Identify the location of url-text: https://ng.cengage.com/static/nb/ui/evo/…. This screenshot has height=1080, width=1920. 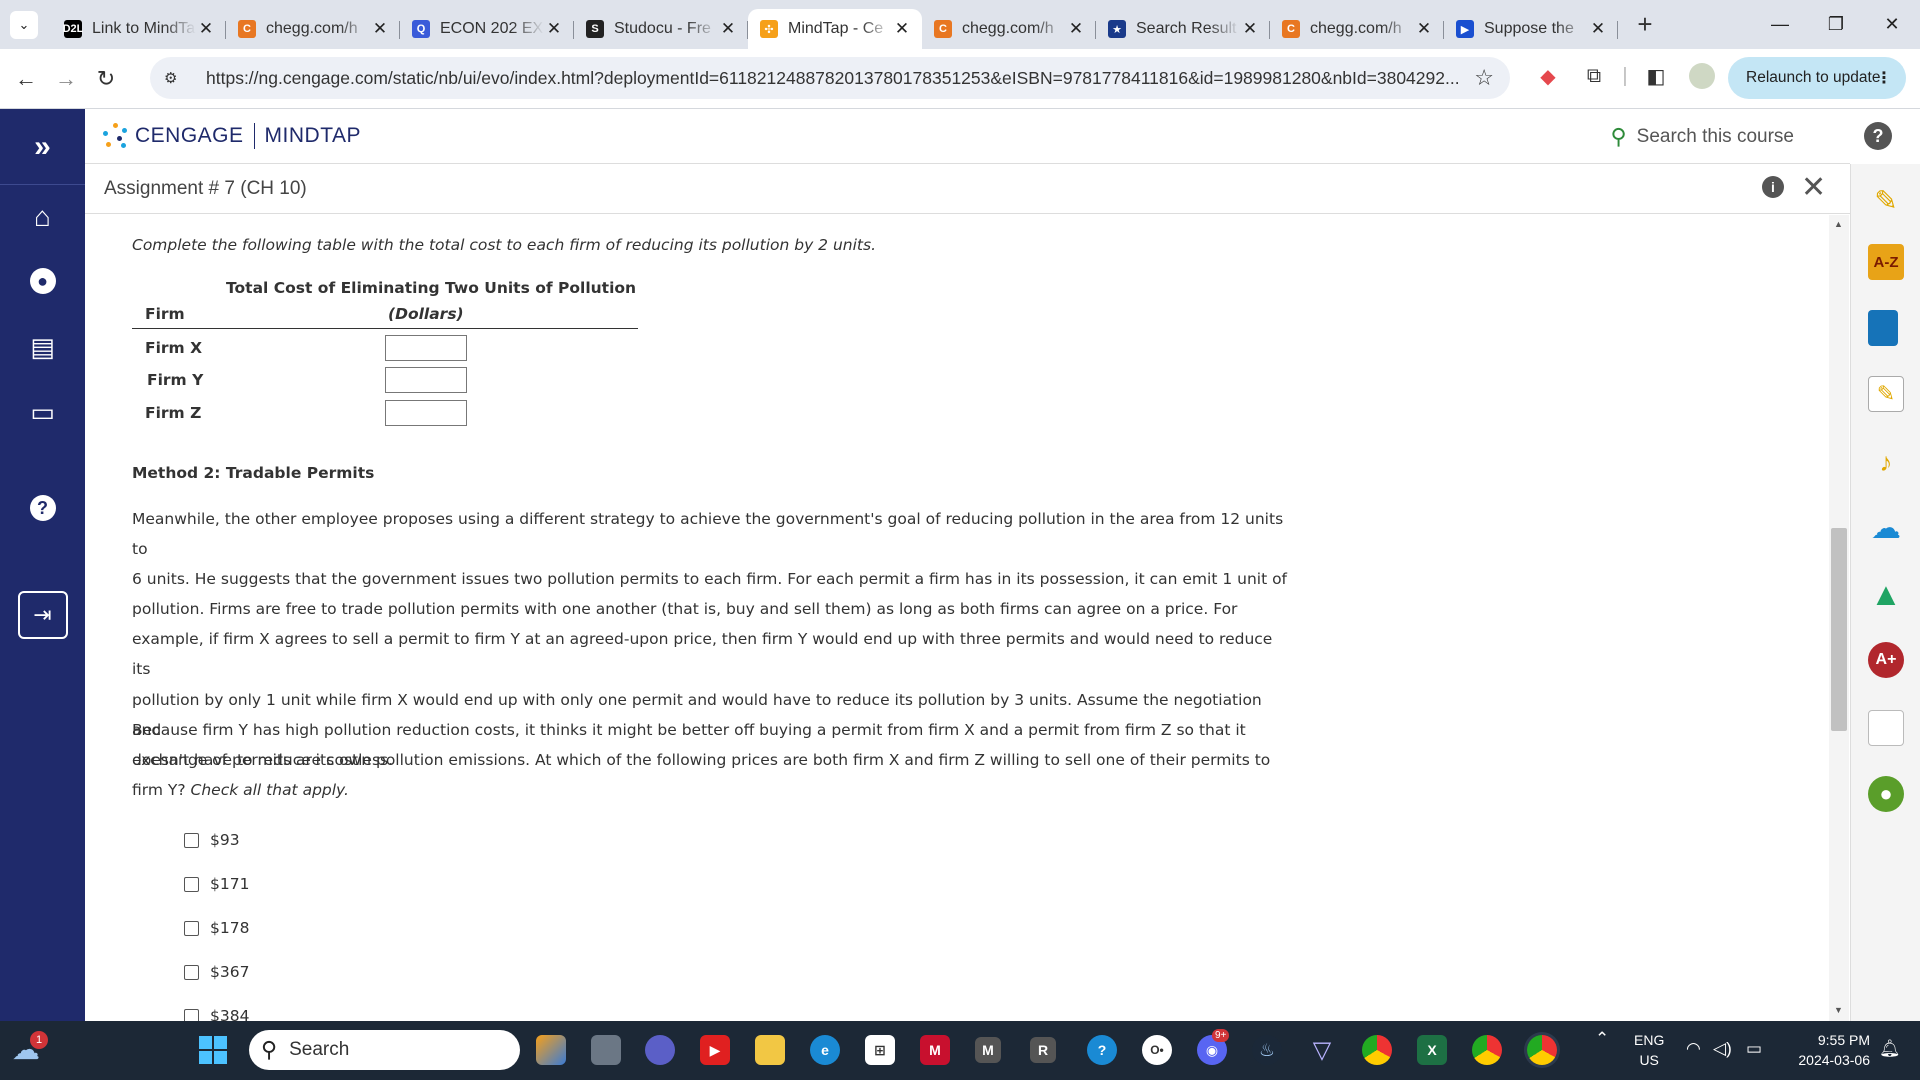
(851, 78).